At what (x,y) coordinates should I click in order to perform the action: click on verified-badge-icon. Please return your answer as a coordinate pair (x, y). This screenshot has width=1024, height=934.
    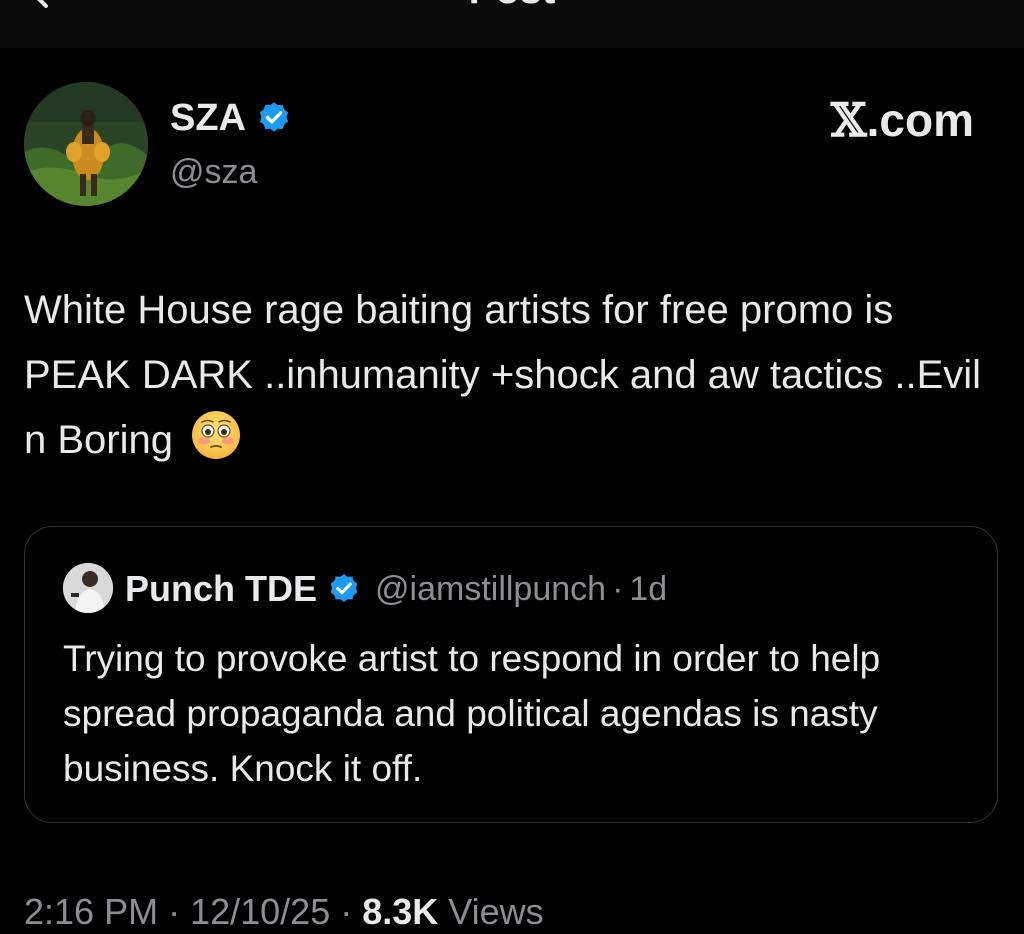
    Looking at the image, I should click on (274, 117).